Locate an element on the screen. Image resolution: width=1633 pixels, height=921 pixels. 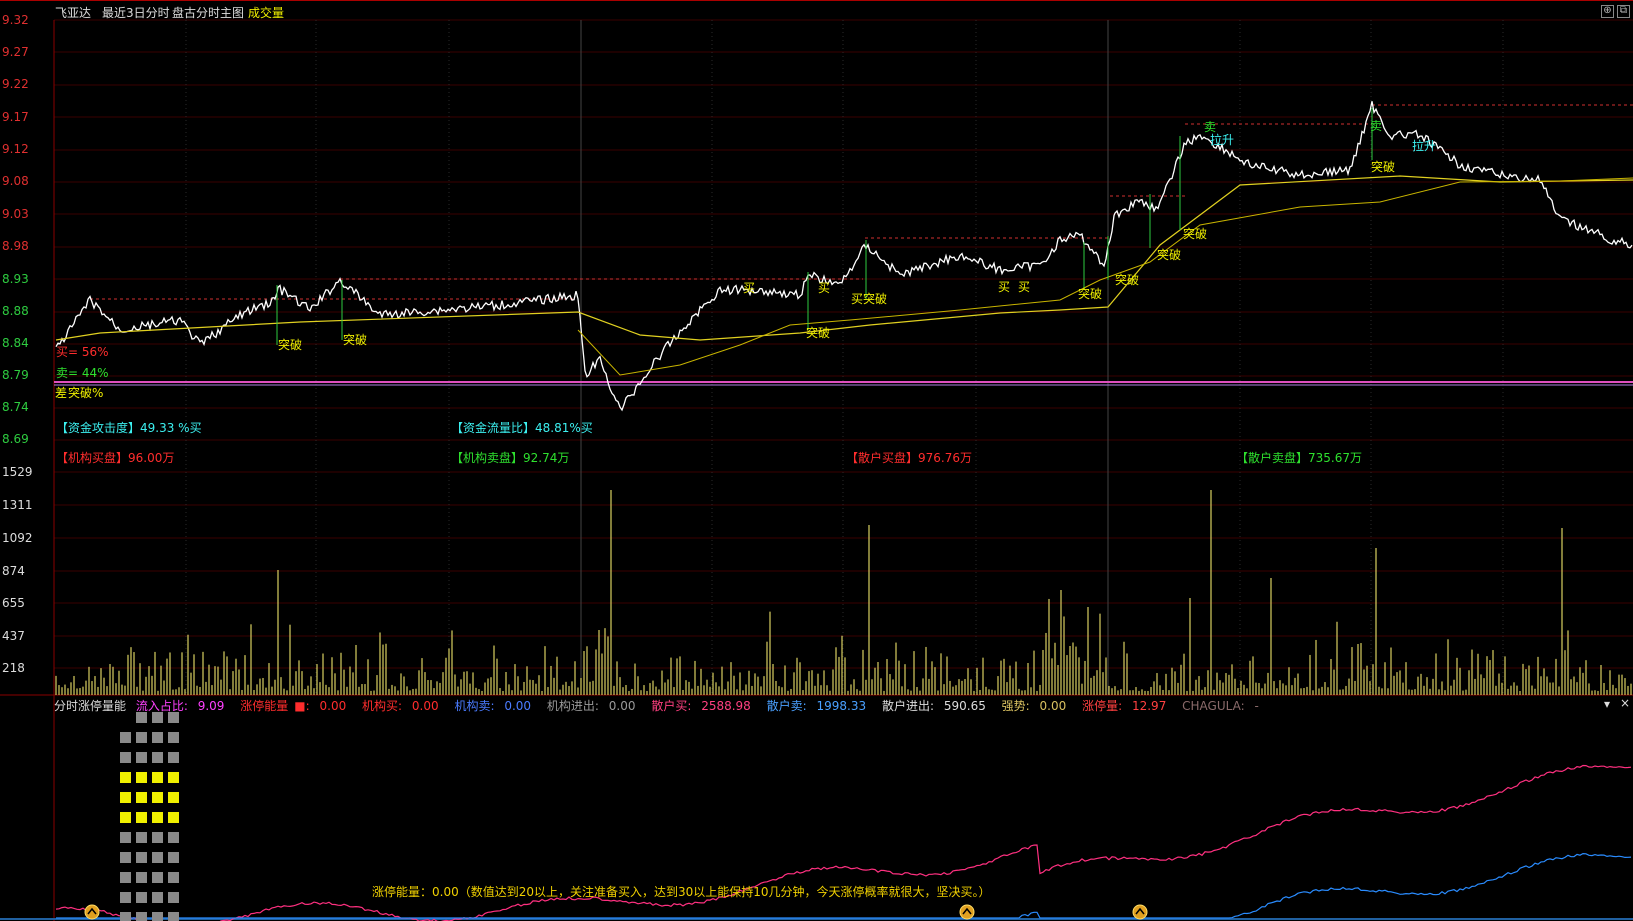
attack-label: 【资金攻击度】49.33 %买 is located at coordinates (129, 428).